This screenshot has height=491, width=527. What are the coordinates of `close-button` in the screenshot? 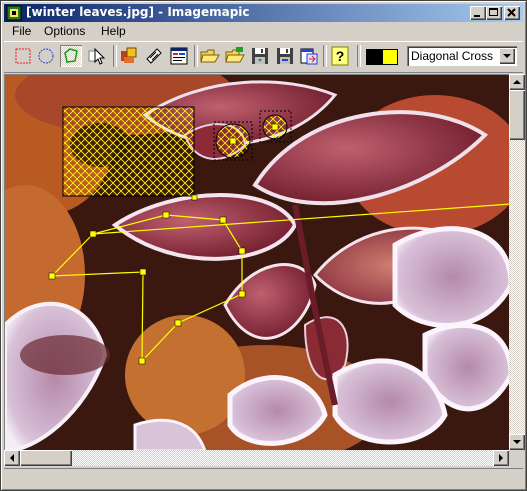 It's located at (512, 13).